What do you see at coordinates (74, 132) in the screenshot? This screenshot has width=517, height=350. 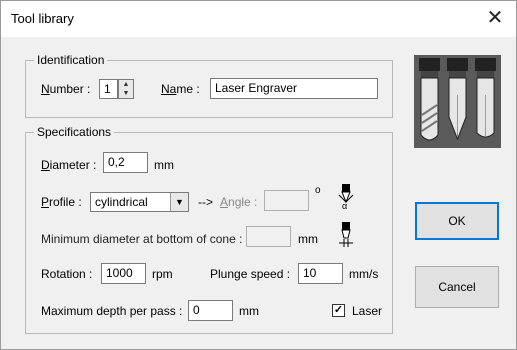 I see `specifications-legend: Specifications` at bounding box center [74, 132].